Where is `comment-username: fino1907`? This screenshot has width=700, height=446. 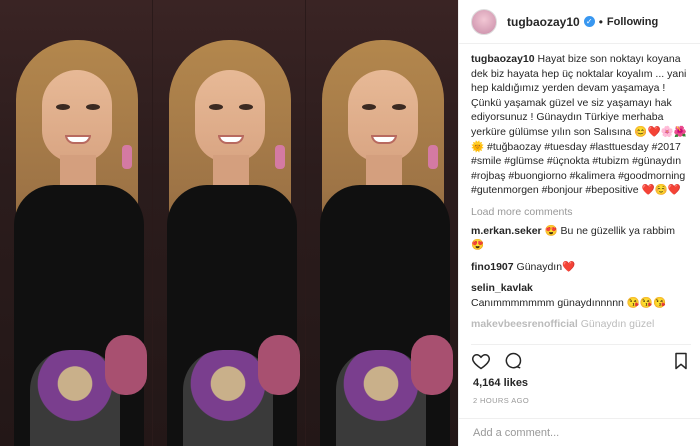 comment-username: fino1907 is located at coordinates (492, 267).